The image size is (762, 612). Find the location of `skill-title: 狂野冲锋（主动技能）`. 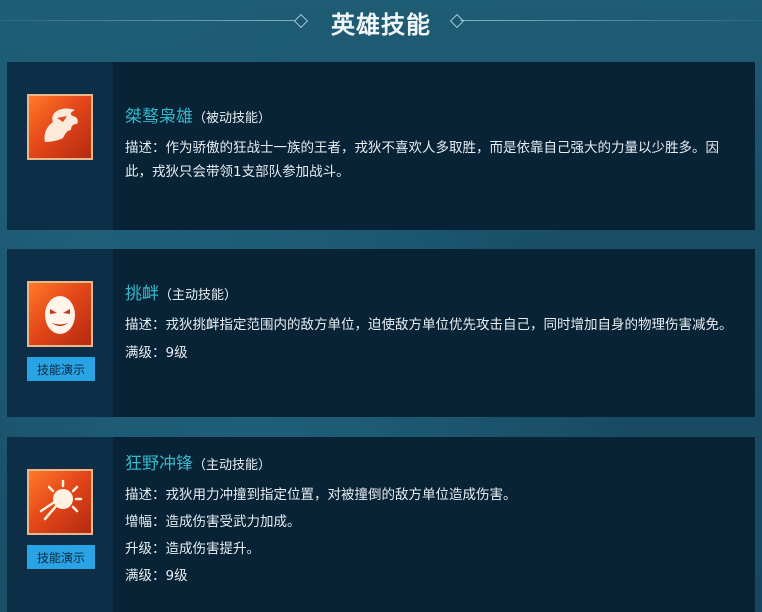

skill-title: 狂野冲锋（主动技能） is located at coordinates (433, 465).